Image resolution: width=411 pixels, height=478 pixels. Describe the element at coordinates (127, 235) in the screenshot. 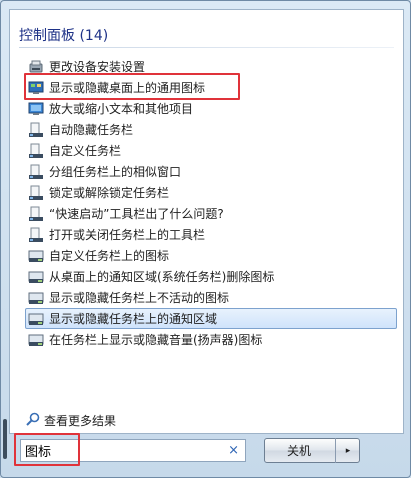

I see `result-item-label: 打开或关闭任务栏上的工具栏` at that location.